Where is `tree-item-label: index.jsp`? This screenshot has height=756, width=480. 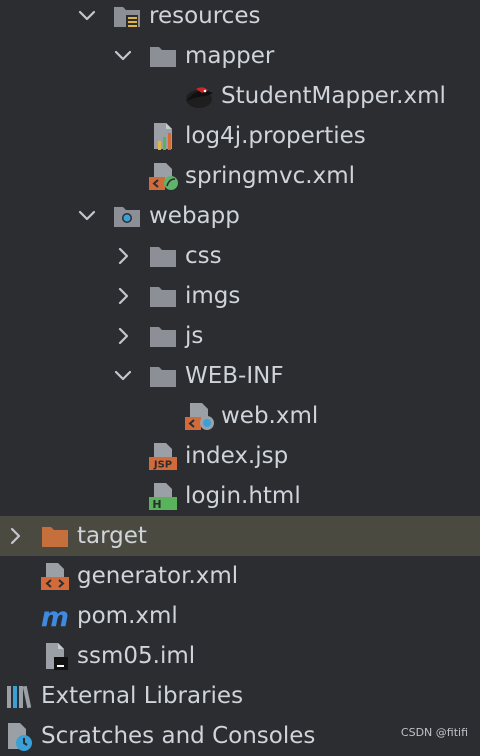
tree-item-label: index.jsp is located at coordinates (237, 456).